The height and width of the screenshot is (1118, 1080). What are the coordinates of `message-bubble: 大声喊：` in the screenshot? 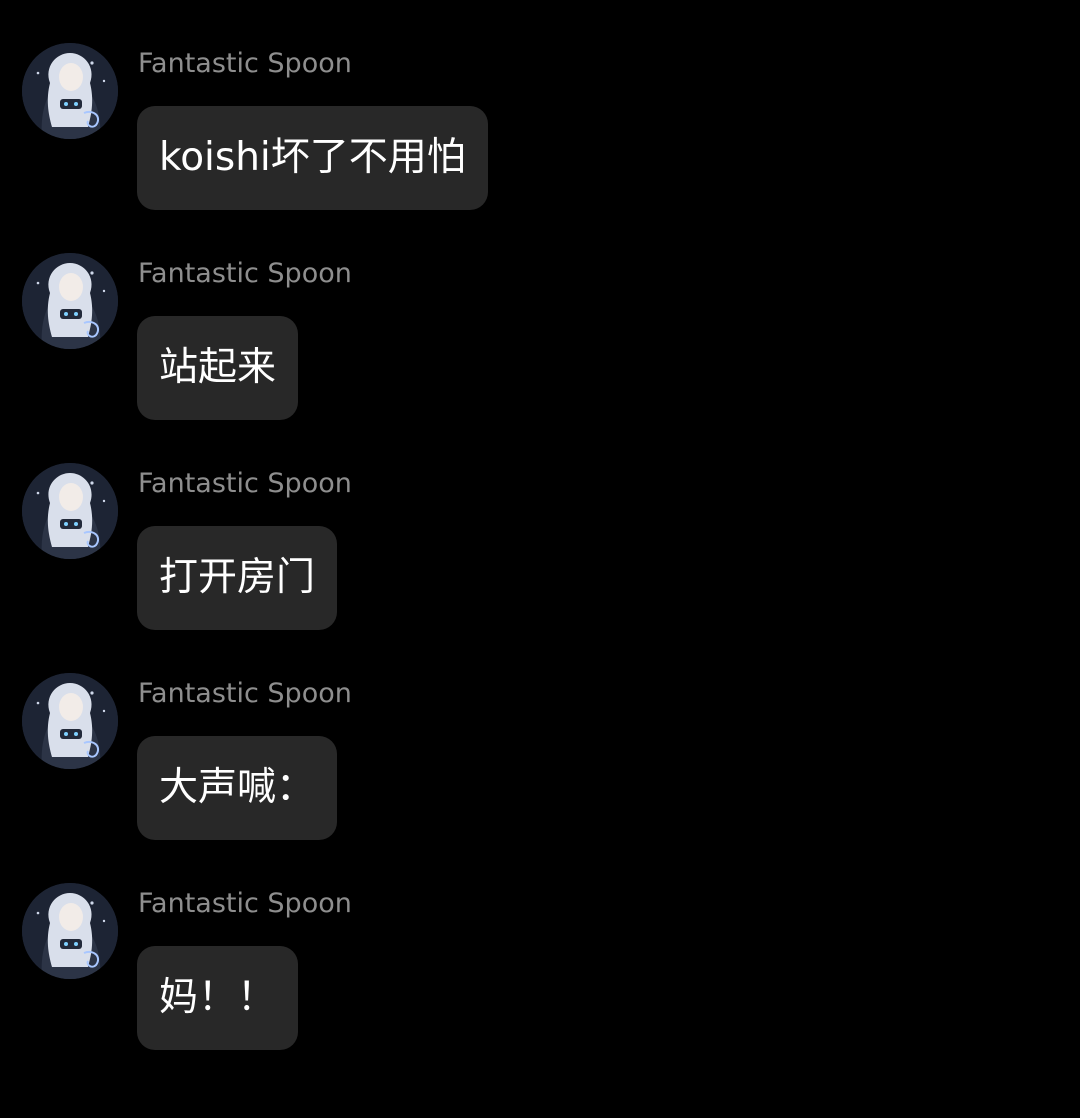 It's located at (237, 788).